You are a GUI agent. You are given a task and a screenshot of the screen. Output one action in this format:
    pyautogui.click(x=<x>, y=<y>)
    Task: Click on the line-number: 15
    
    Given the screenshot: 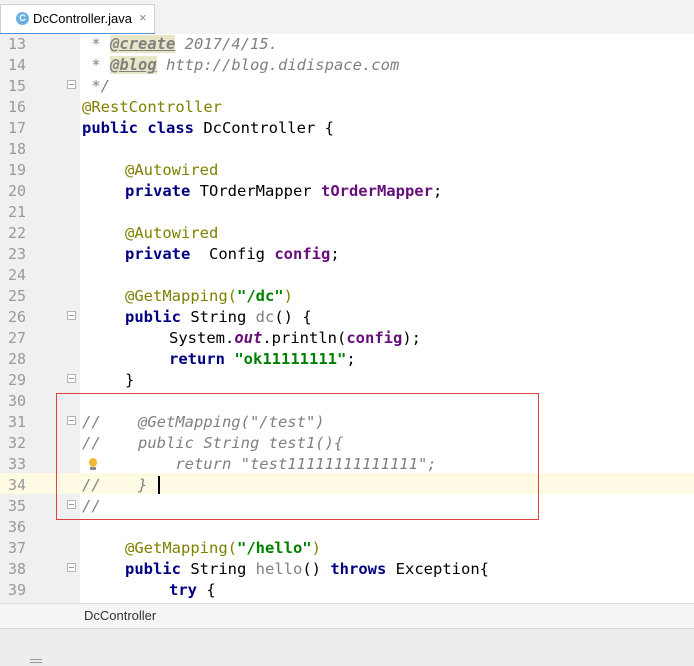 What is the action you would take?
    pyautogui.click(x=17, y=86)
    